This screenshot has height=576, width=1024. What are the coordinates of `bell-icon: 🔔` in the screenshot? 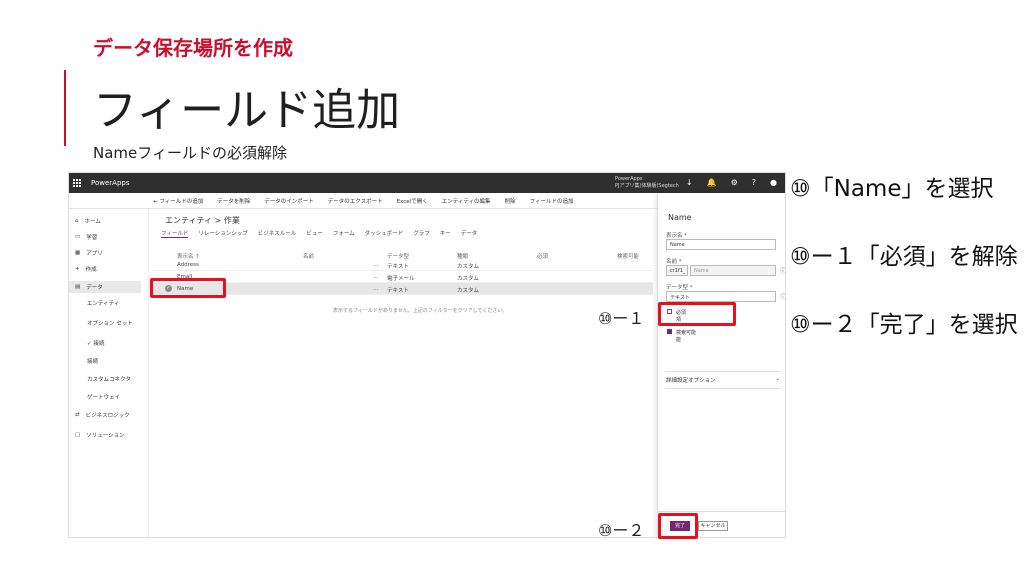 It's located at (712, 182).